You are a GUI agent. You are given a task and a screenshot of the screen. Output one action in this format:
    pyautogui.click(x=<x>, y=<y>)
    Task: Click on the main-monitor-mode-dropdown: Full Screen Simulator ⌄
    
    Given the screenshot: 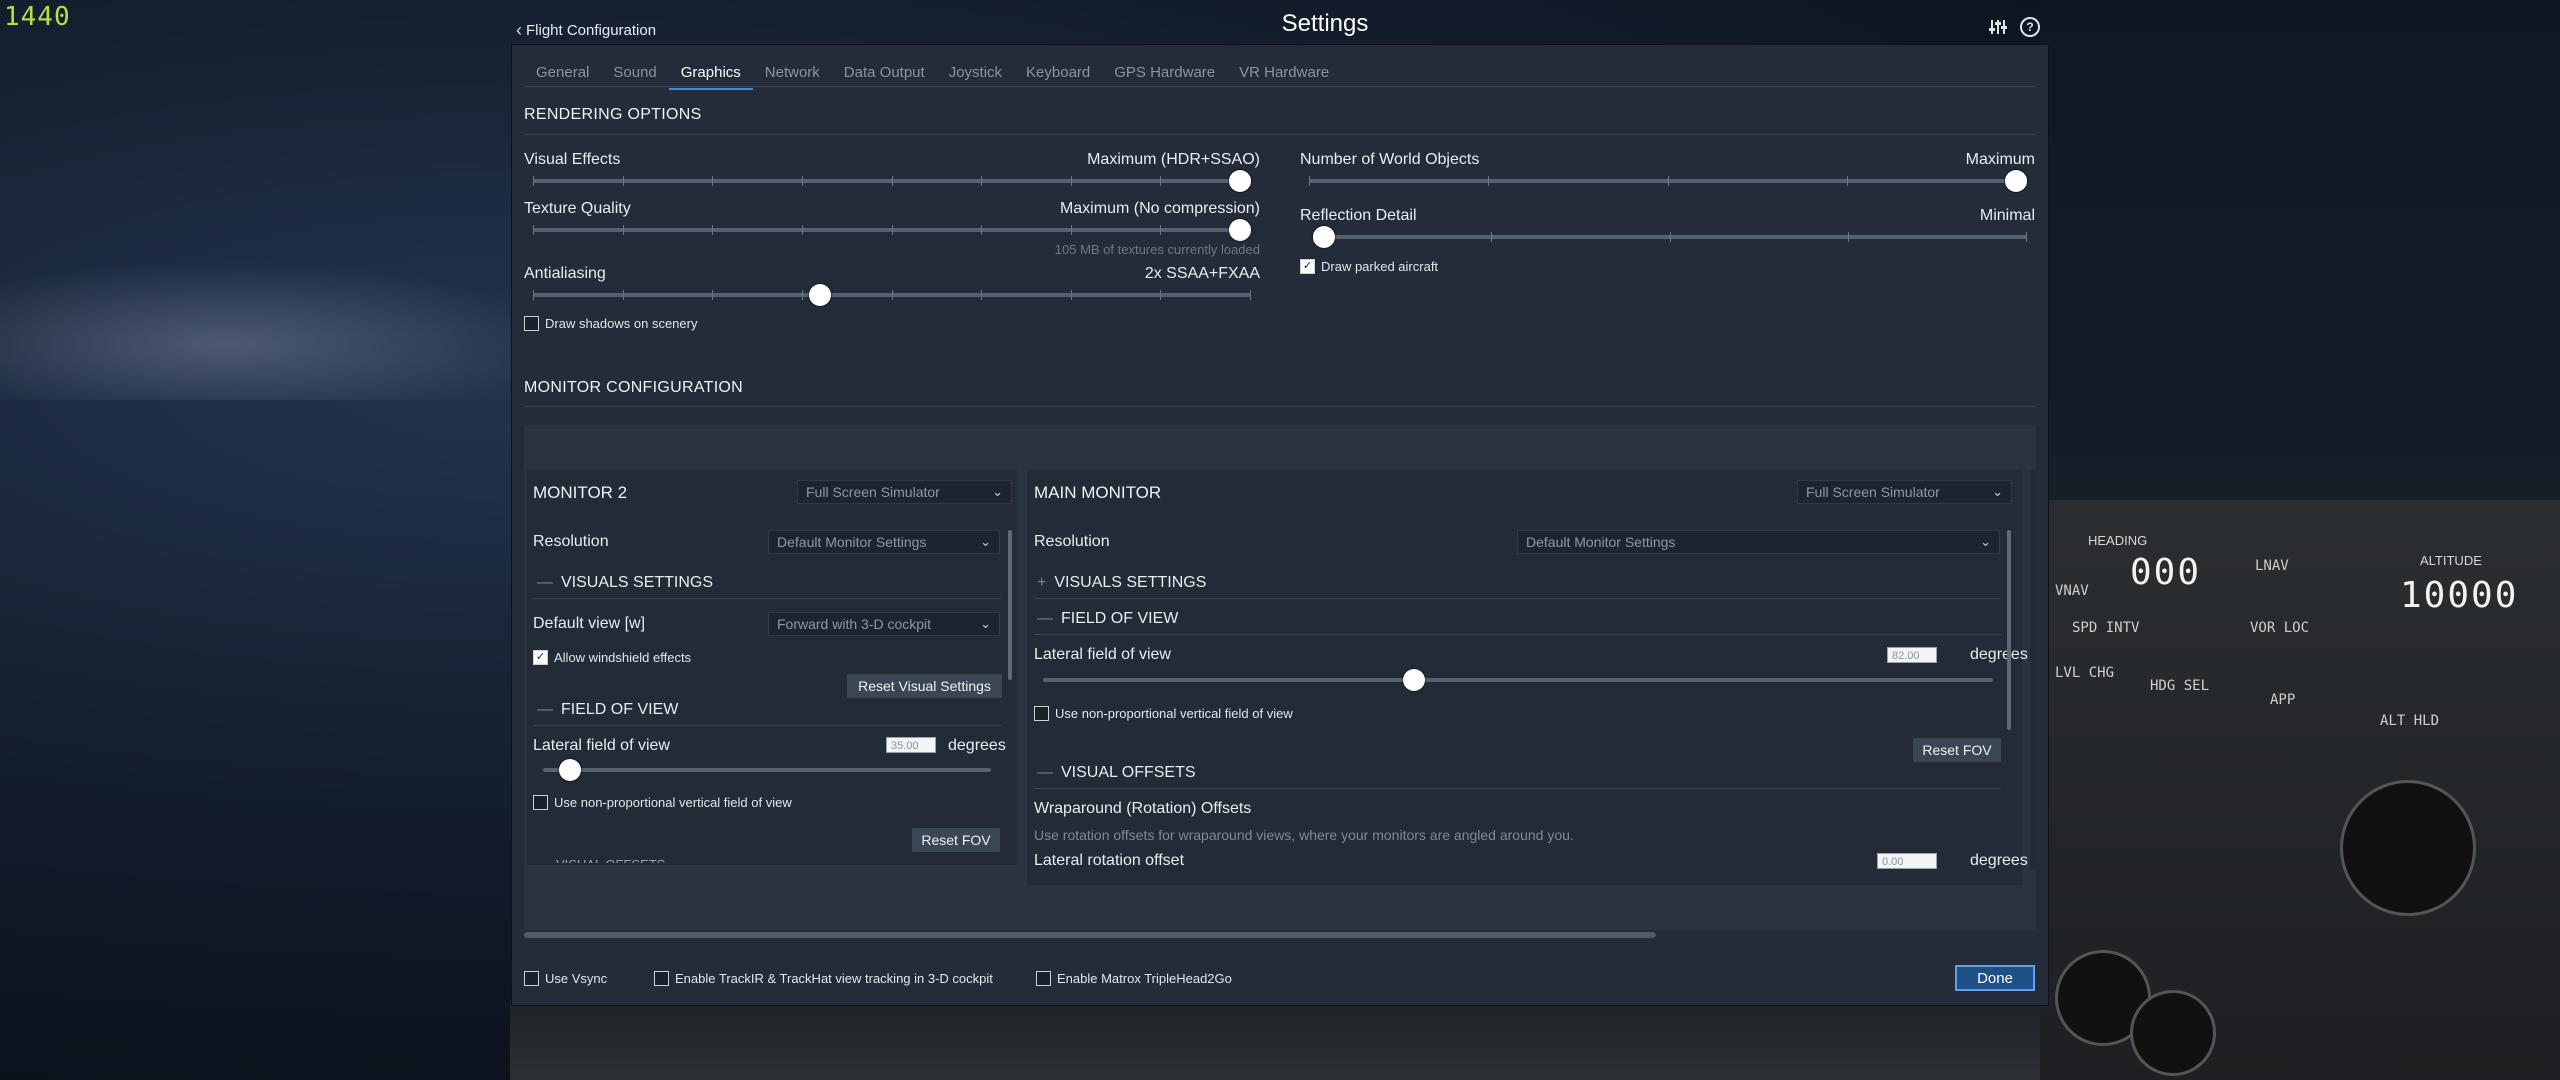 What is the action you would take?
    pyautogui.click(x=1904, y=492)
    